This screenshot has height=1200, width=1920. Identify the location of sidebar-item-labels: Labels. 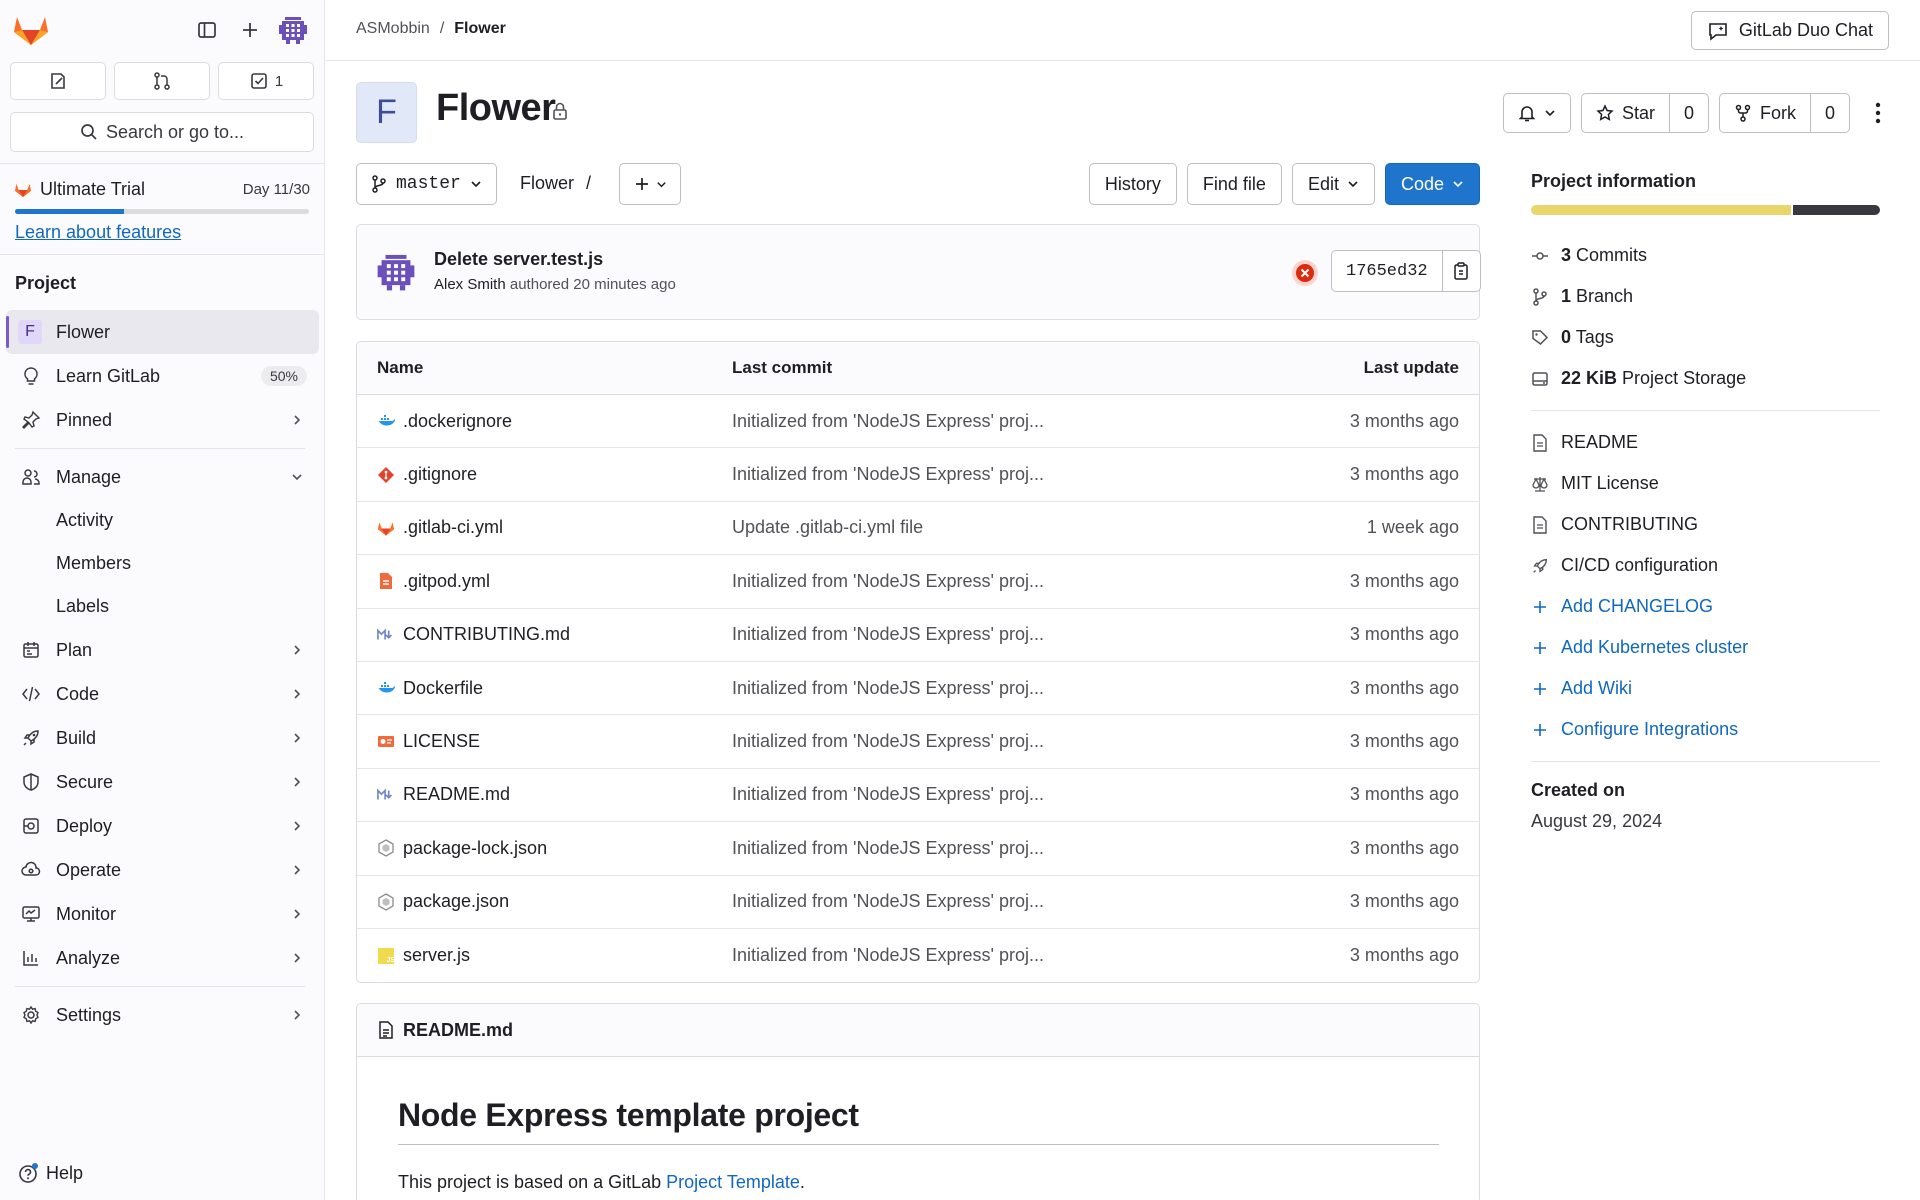
(162, 606).